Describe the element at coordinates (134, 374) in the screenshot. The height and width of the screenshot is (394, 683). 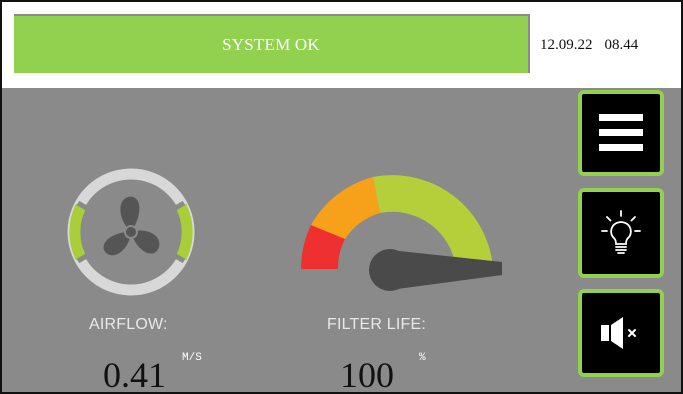
I see `airflow-value: 0.41` at that location.